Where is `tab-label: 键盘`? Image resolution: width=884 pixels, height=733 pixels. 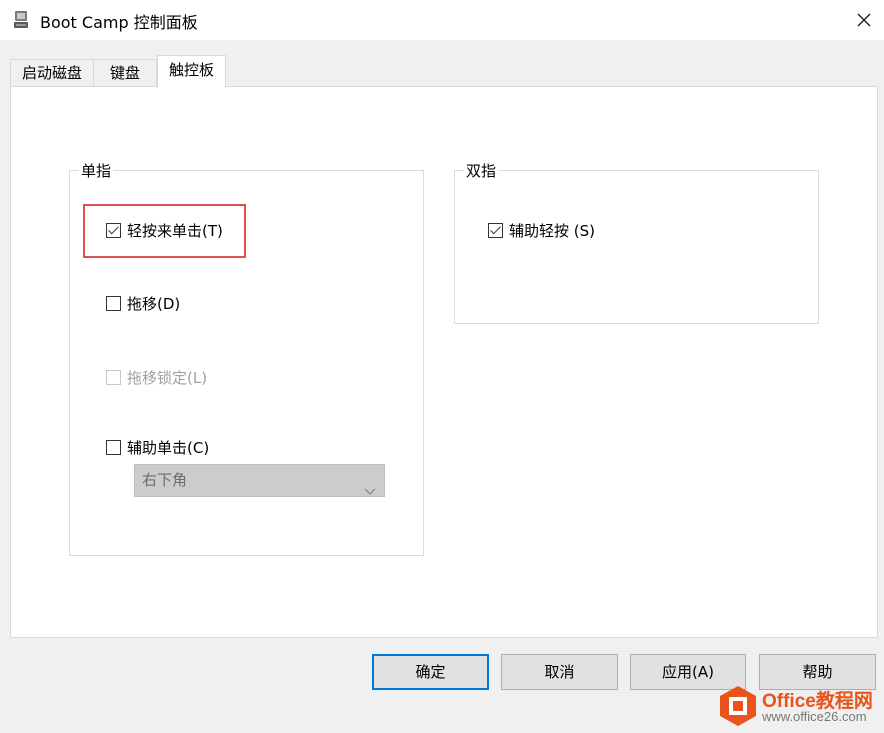
tab-label: 键盘 is located at coordinates (124, 73).